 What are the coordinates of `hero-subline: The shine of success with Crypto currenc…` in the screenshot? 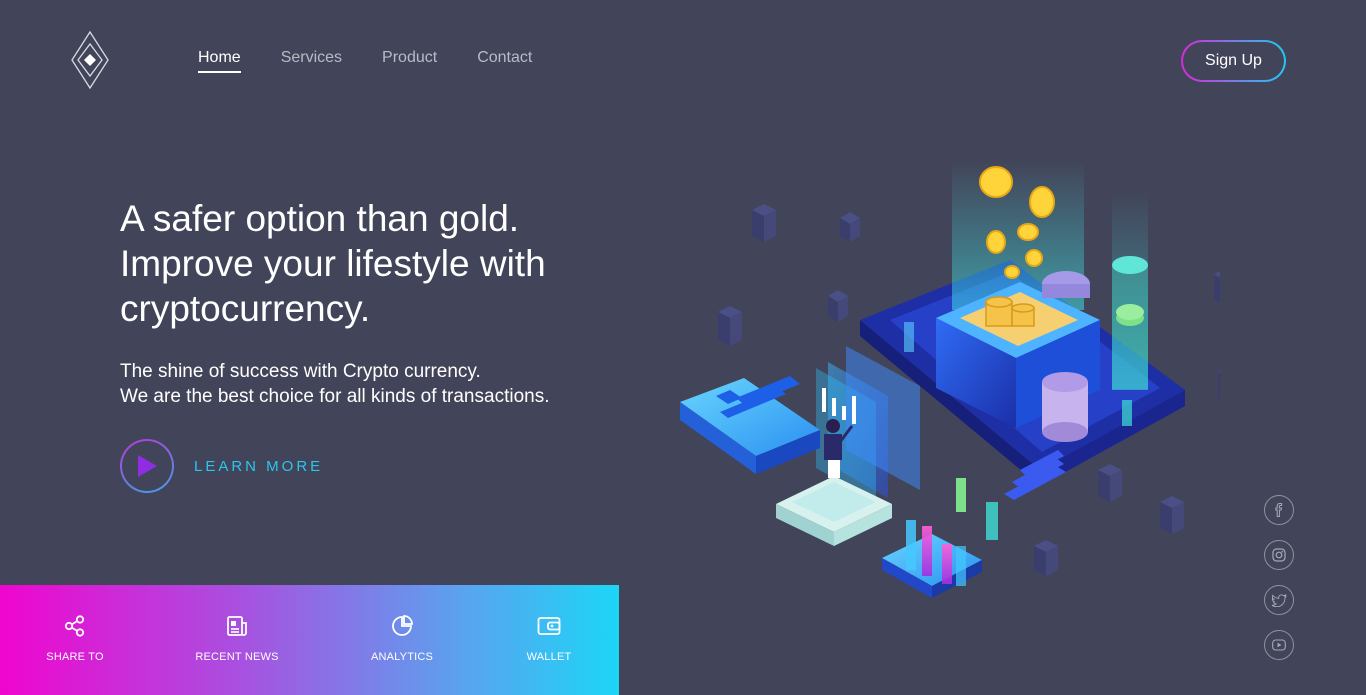 It's located at (380, 384).